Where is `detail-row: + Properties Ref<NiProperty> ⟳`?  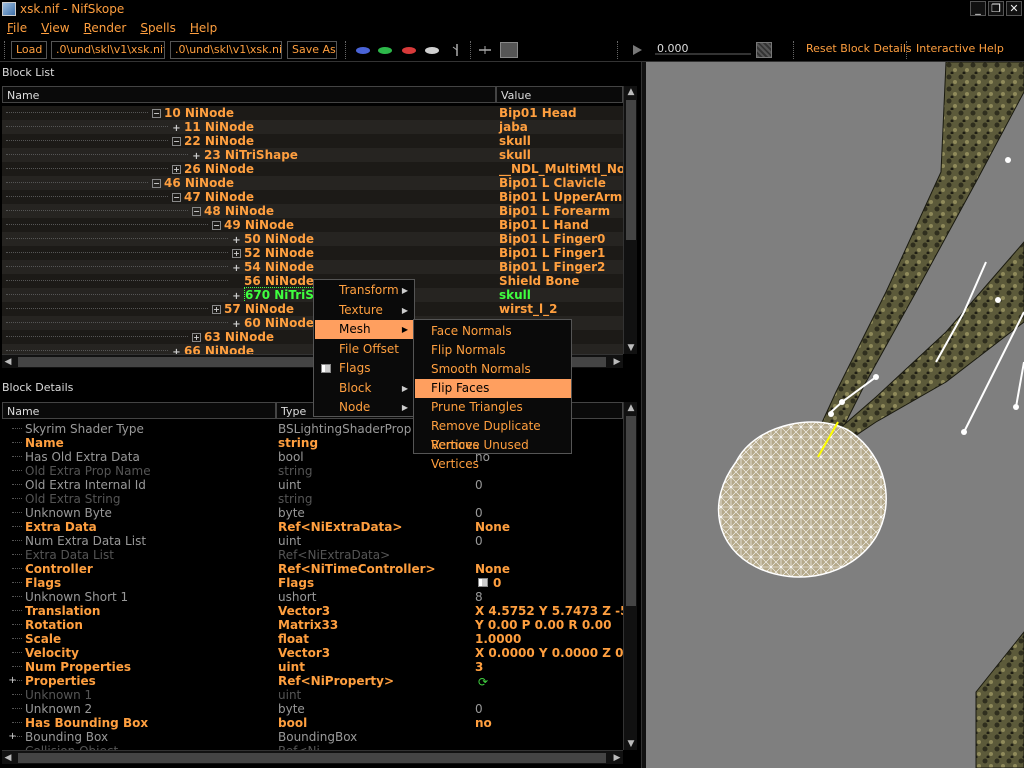 detail-row: + Properties Ref<NiProperty> ⟳ is located at coordinates (312, 681).